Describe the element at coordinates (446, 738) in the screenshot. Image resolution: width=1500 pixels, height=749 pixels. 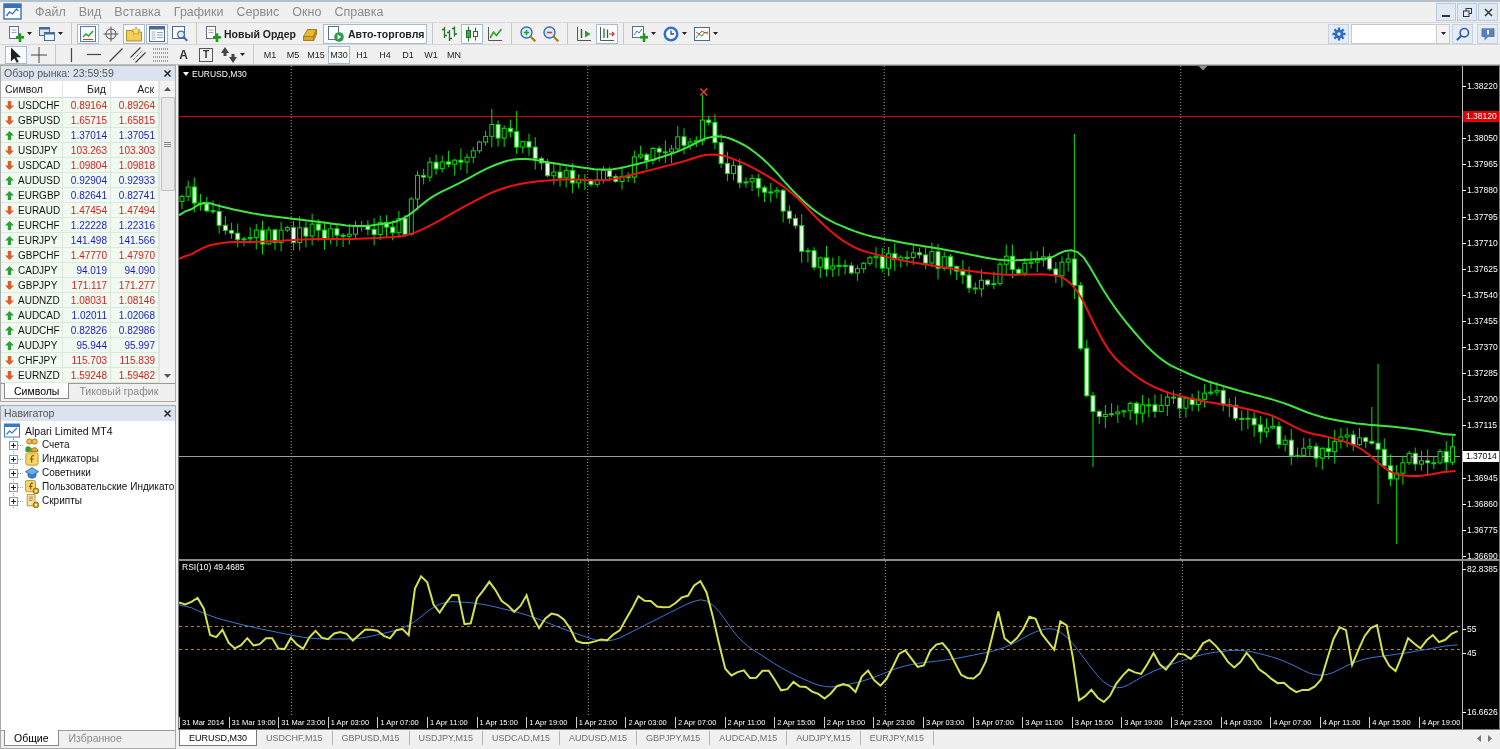
I see `chart-tab: USDJPY,M15` at that location.